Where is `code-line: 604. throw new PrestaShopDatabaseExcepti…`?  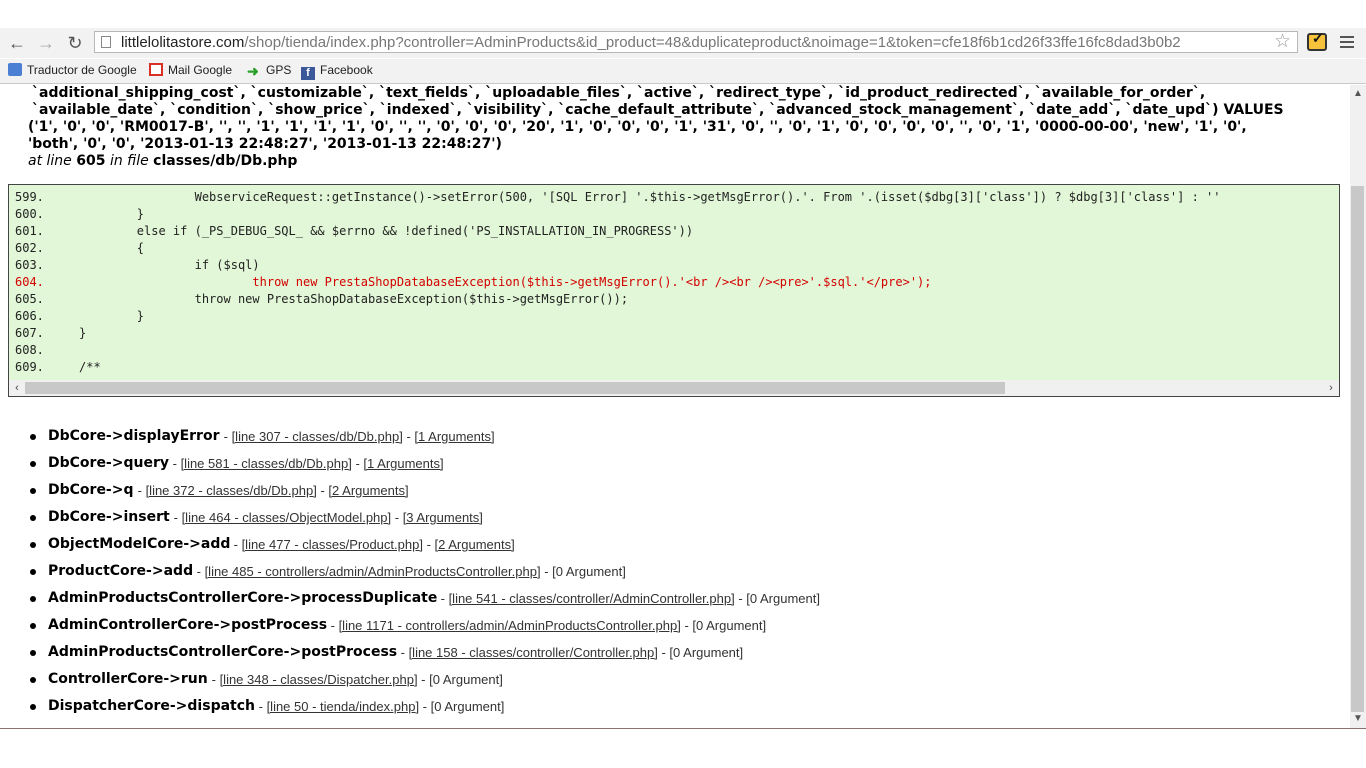
code-line: 604. throw new PrestaShopDatabaseExcepti… is located at coordinates (473, 282).